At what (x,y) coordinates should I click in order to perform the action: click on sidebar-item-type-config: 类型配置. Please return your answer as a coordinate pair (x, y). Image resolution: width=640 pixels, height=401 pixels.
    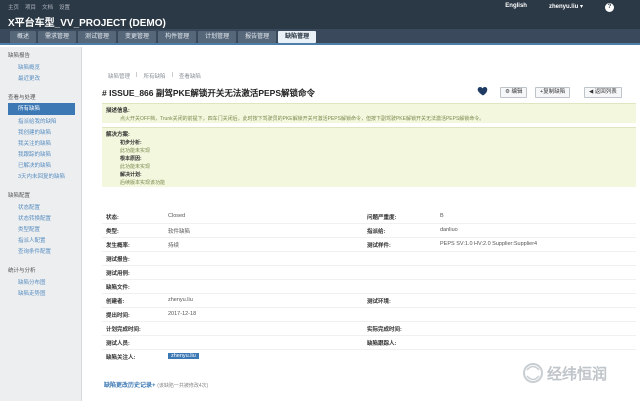
    Looking at the image, I should click on (40, 228).